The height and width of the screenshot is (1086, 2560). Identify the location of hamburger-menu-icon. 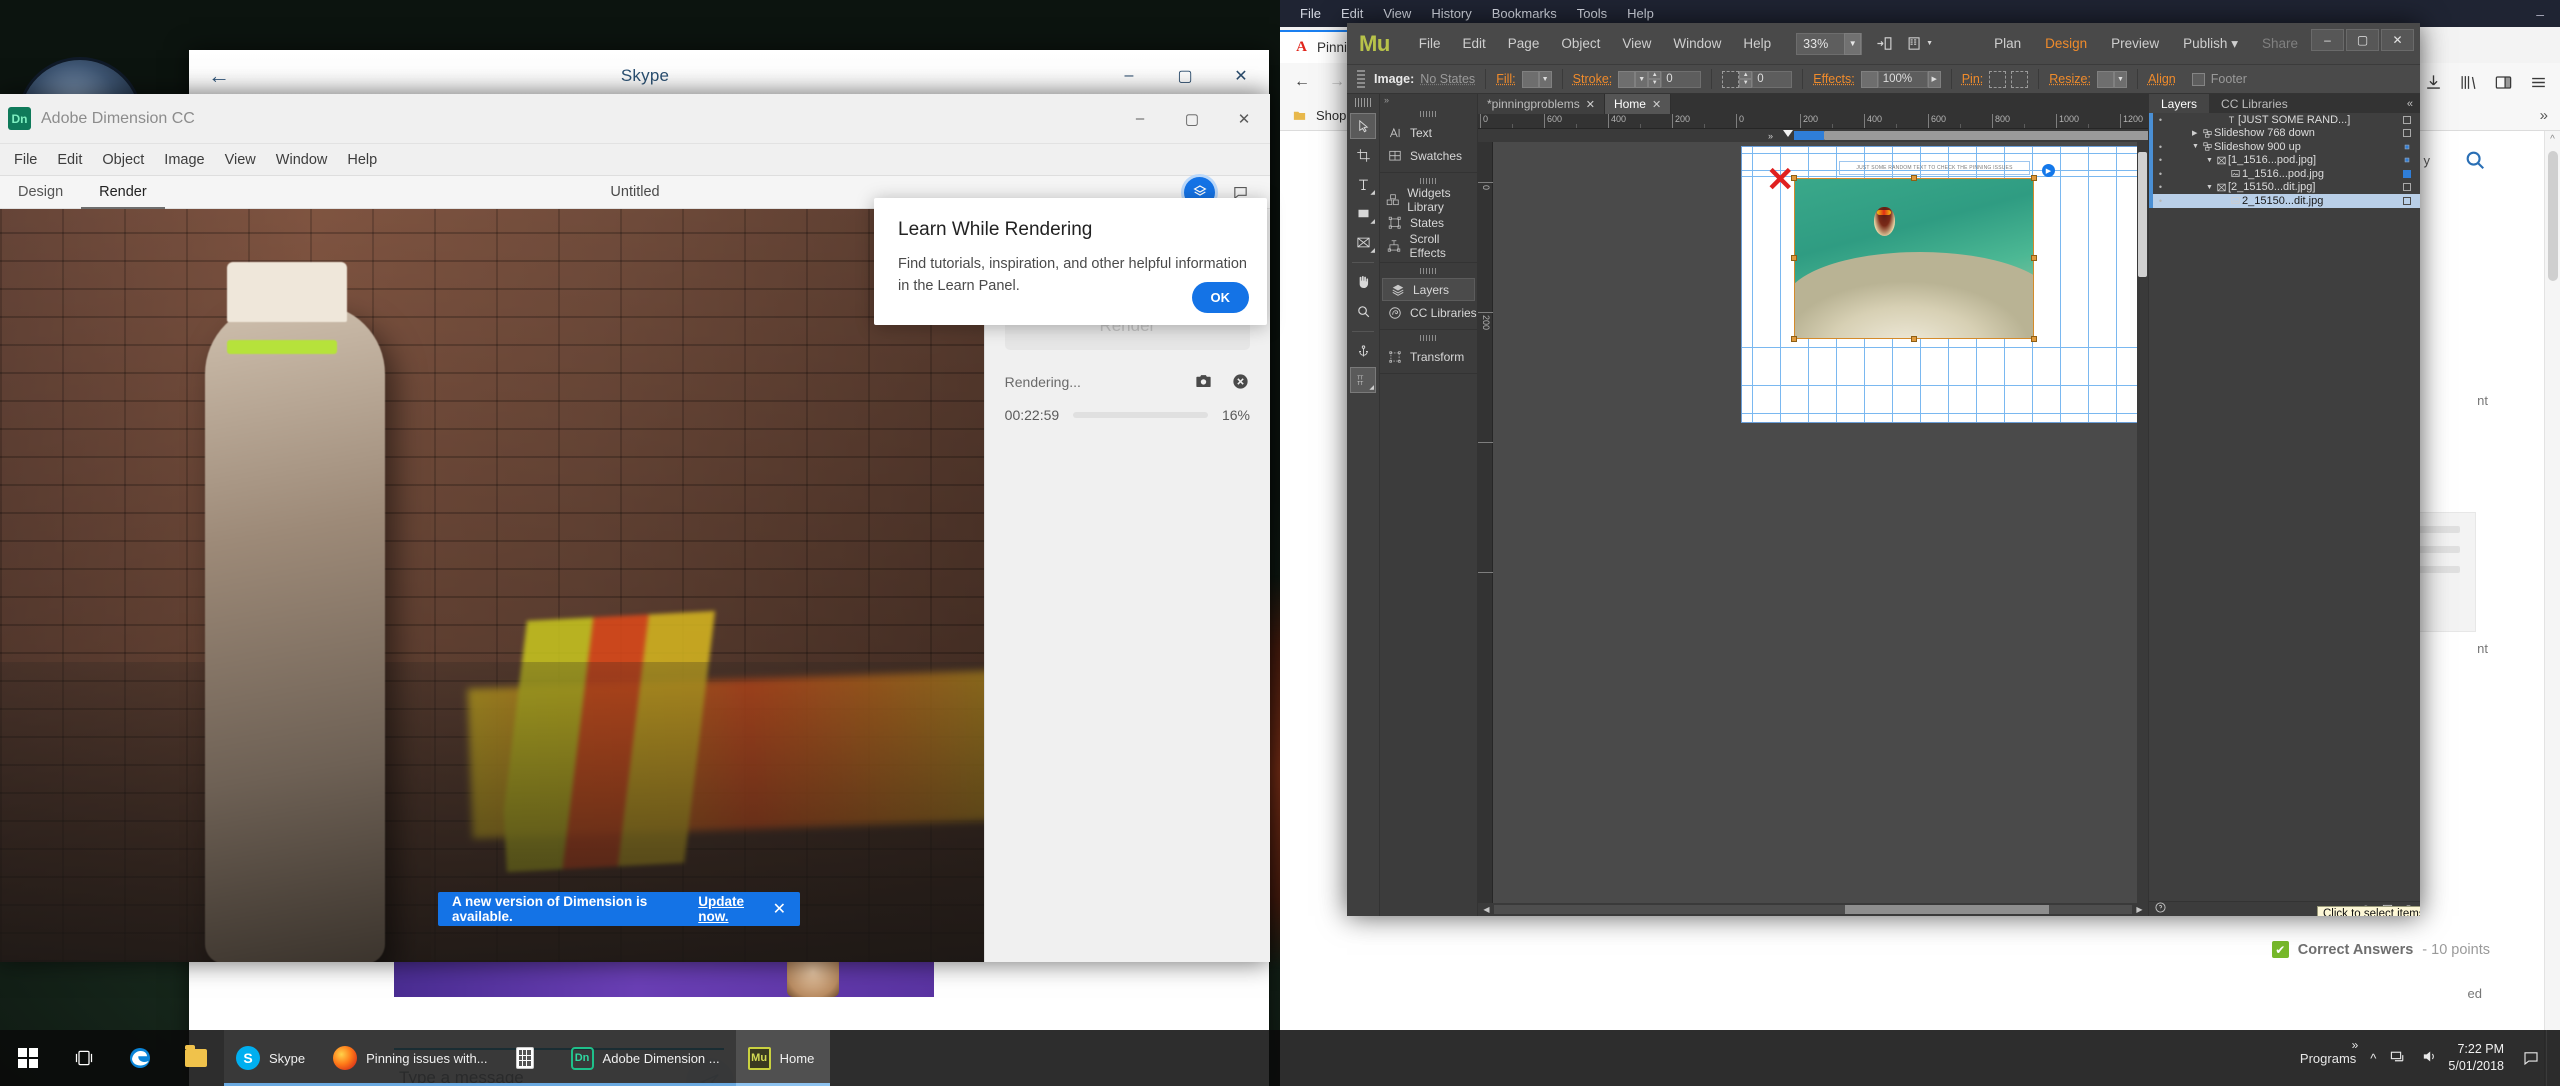
(2538, 82).